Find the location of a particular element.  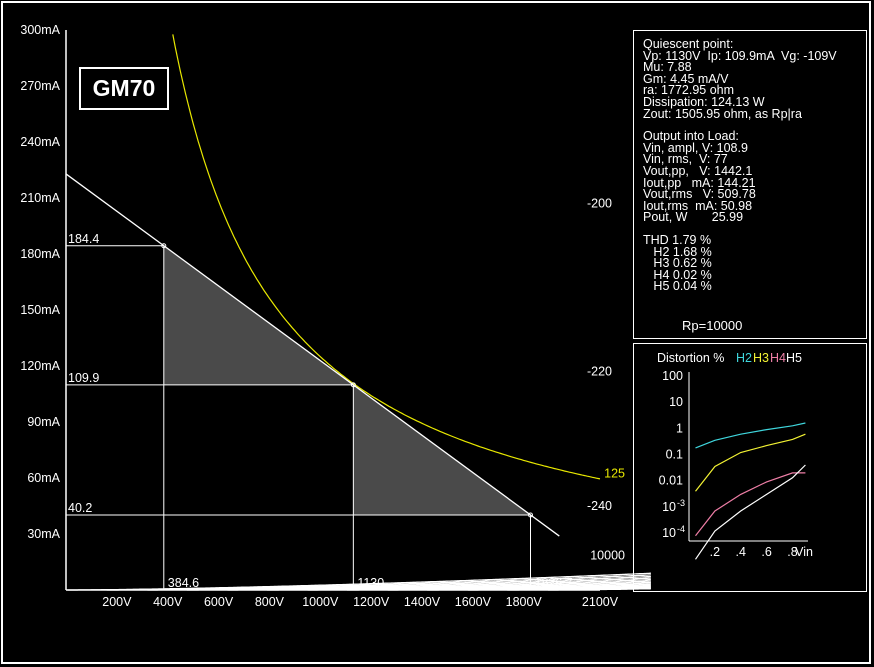

legend-entry-h5: H5 is located at coordinates (794, 358).